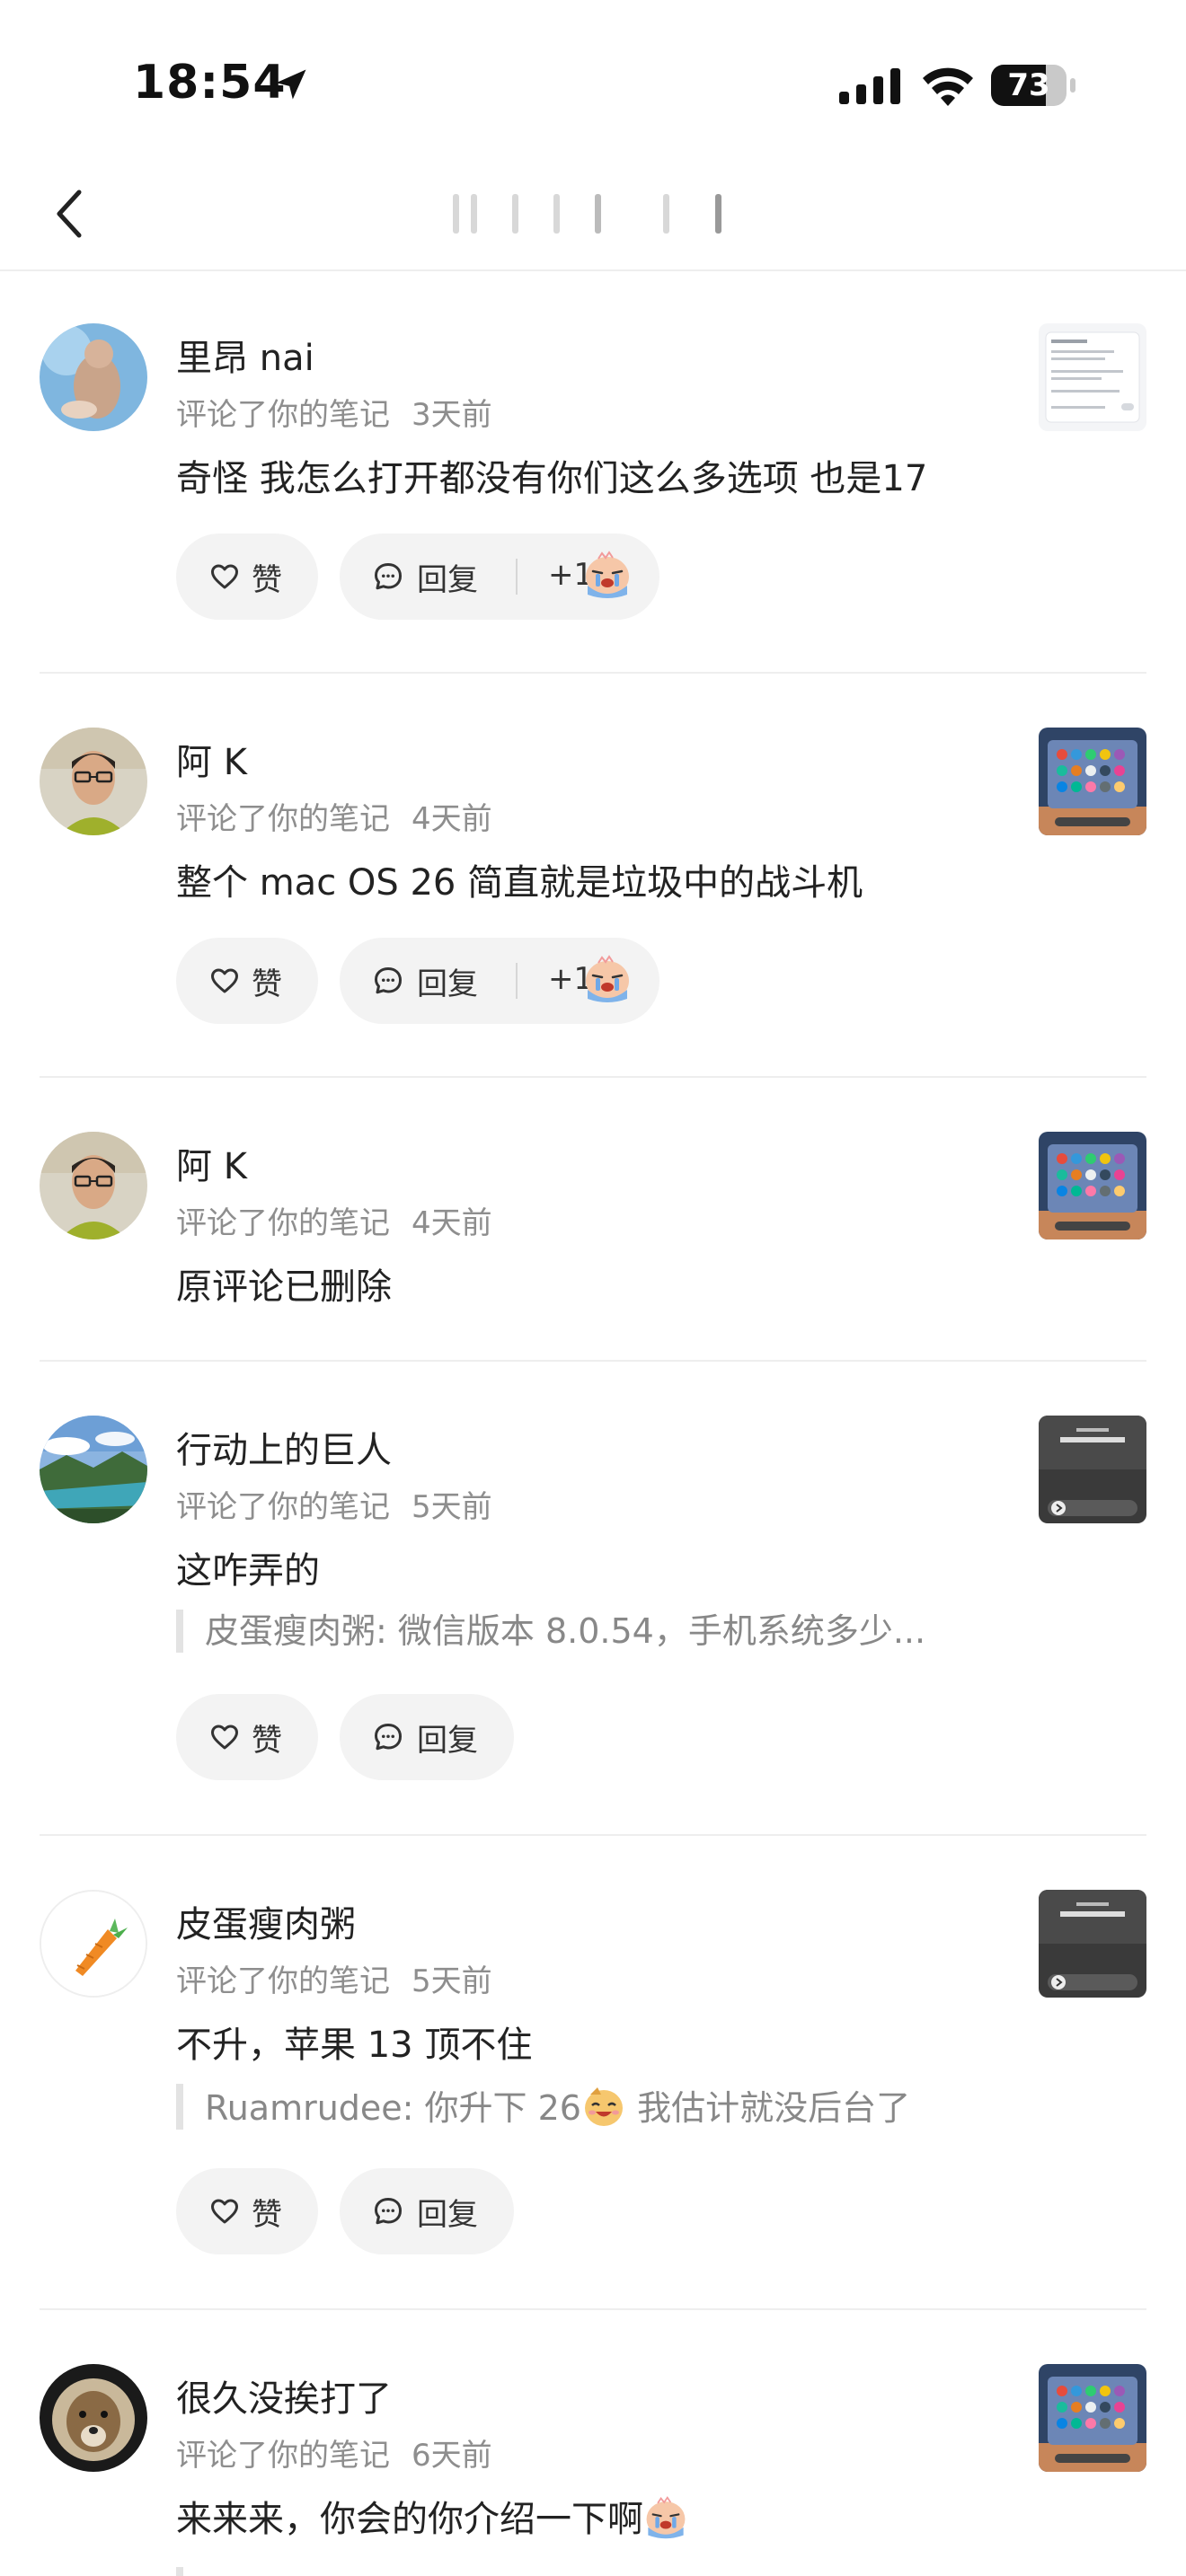 Image resolution: width=1186 pixels, height=2576 pixels. I want to click on status-time: 18:54, so click(210, 83).